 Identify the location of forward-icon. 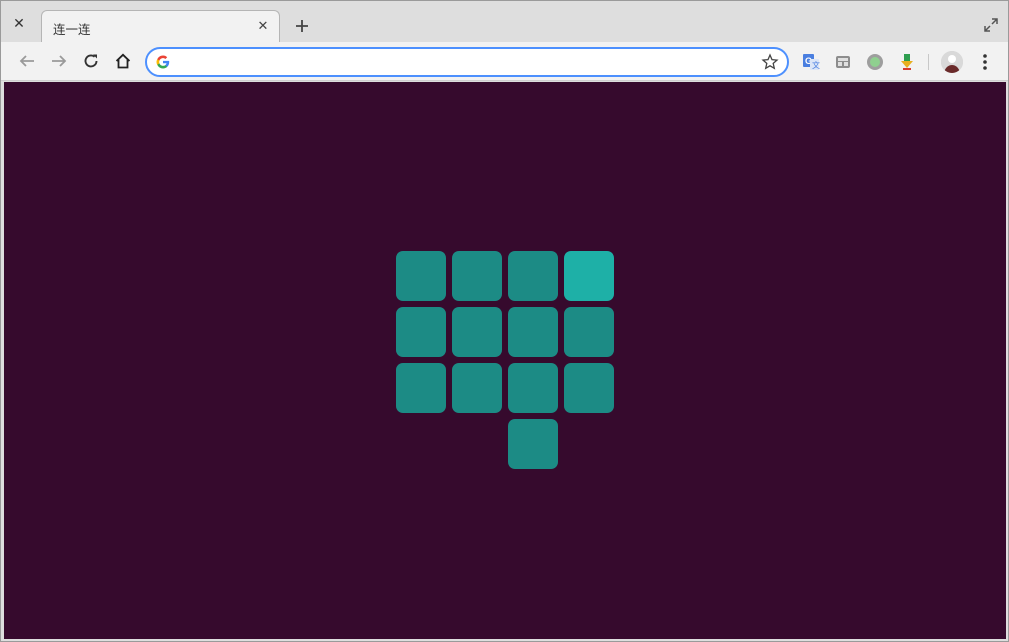
(59, 61).